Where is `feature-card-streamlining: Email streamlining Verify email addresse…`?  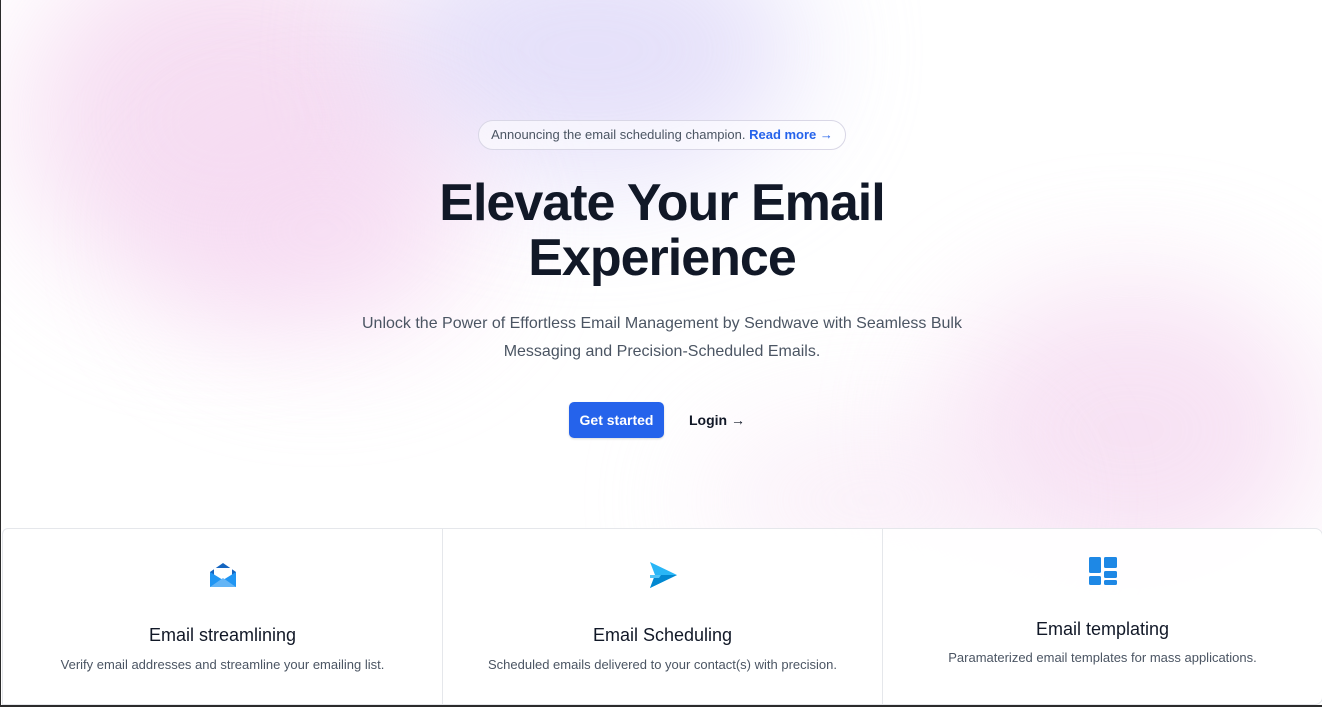 feature-card-streamlining: Email streamlining Verify email addresse… is located at coordinates (222, 616).